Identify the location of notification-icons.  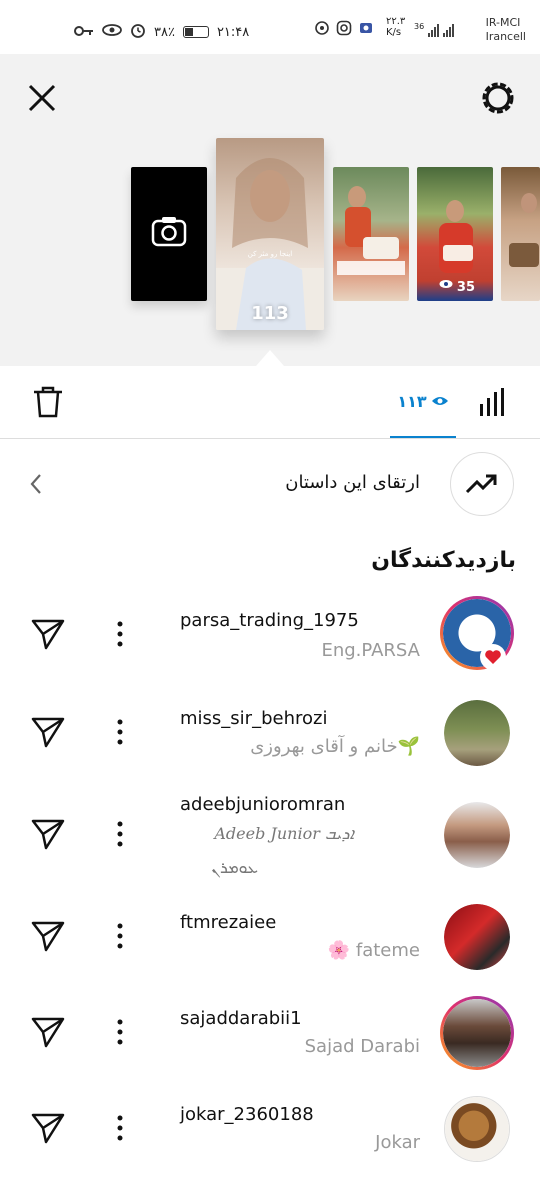
(344, 29).